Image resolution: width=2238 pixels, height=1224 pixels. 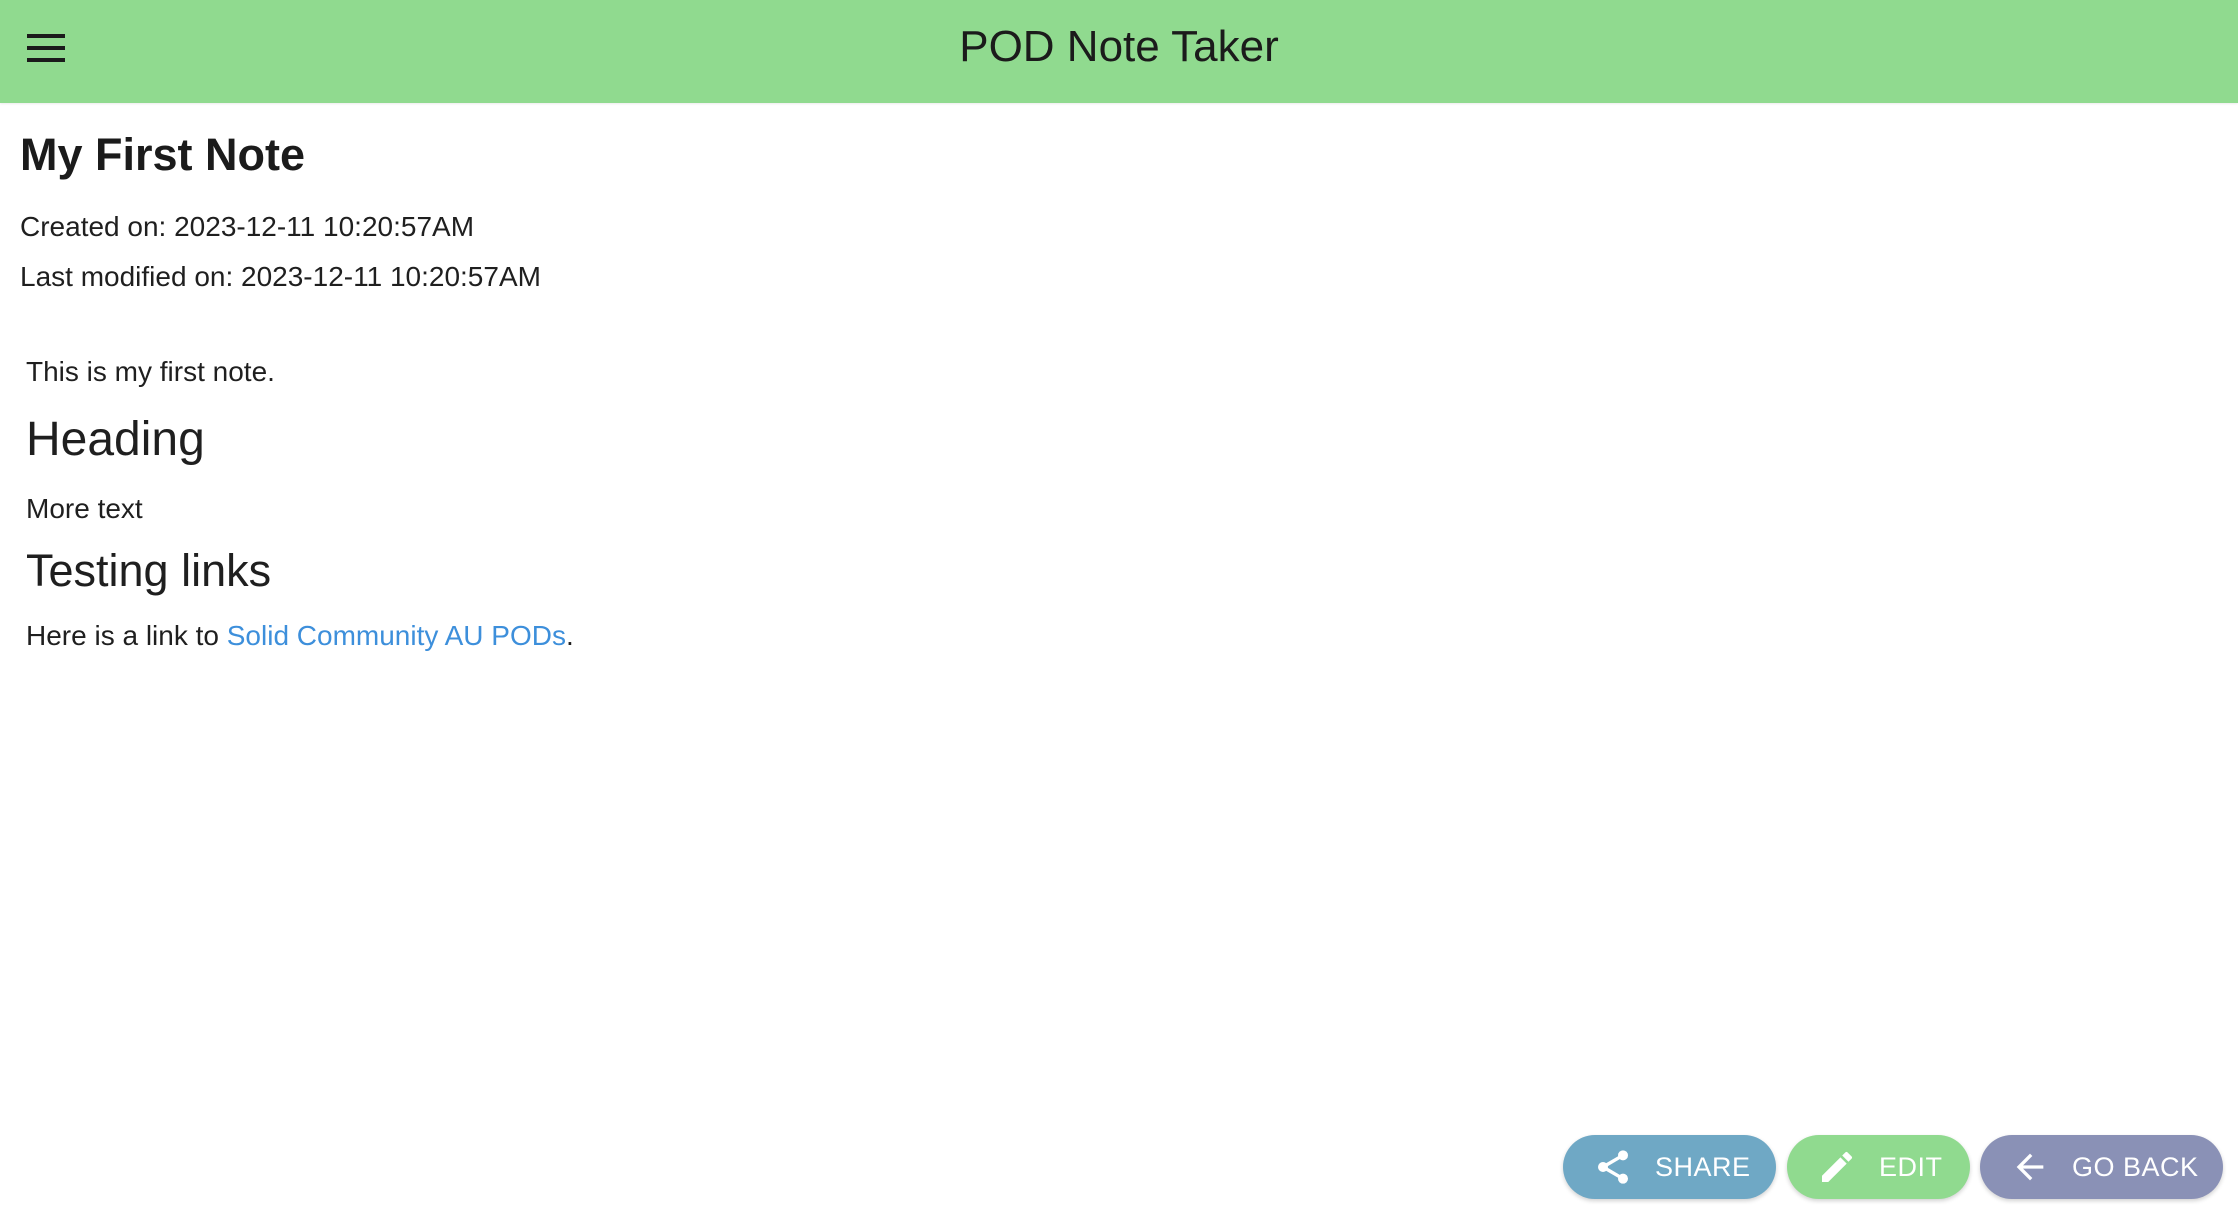 I want to click on menu-icon, so click(x=46, y=48).